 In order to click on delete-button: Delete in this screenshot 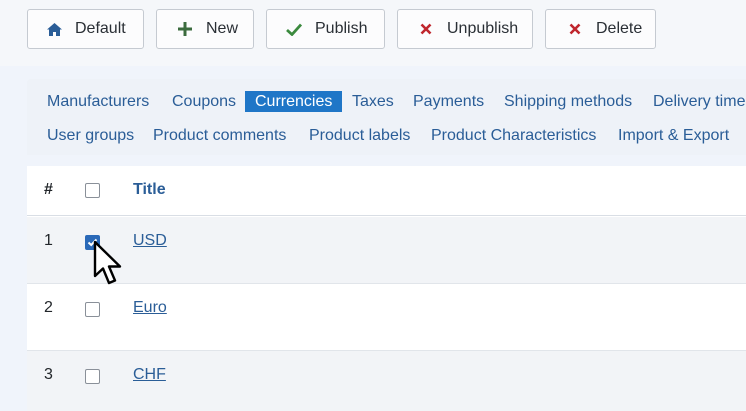, I will do `click(600, 29)`.